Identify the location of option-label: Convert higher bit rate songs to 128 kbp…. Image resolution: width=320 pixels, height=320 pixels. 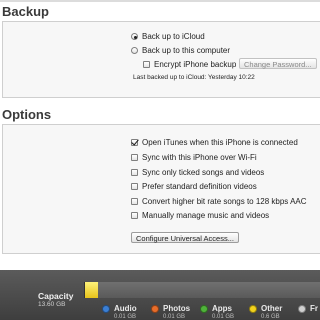
(224, 201).